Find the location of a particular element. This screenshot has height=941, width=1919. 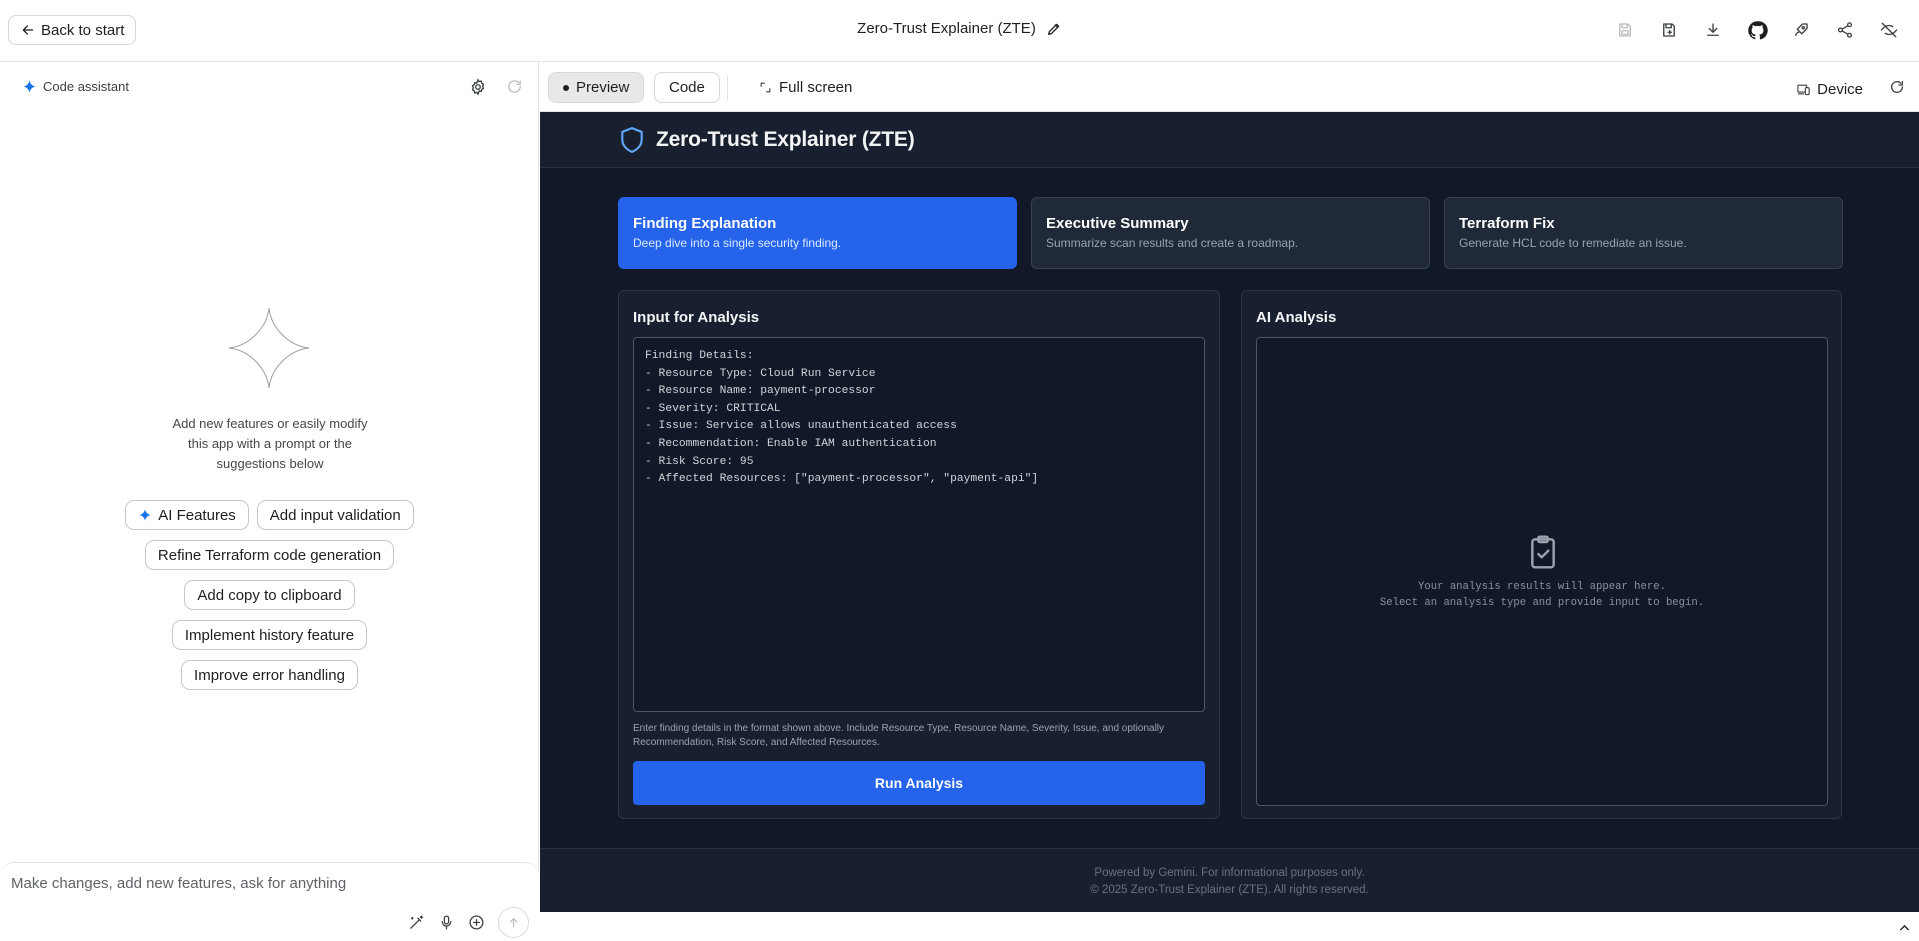

back-to-start-button: Back to start is located at coordinates (72, 30).